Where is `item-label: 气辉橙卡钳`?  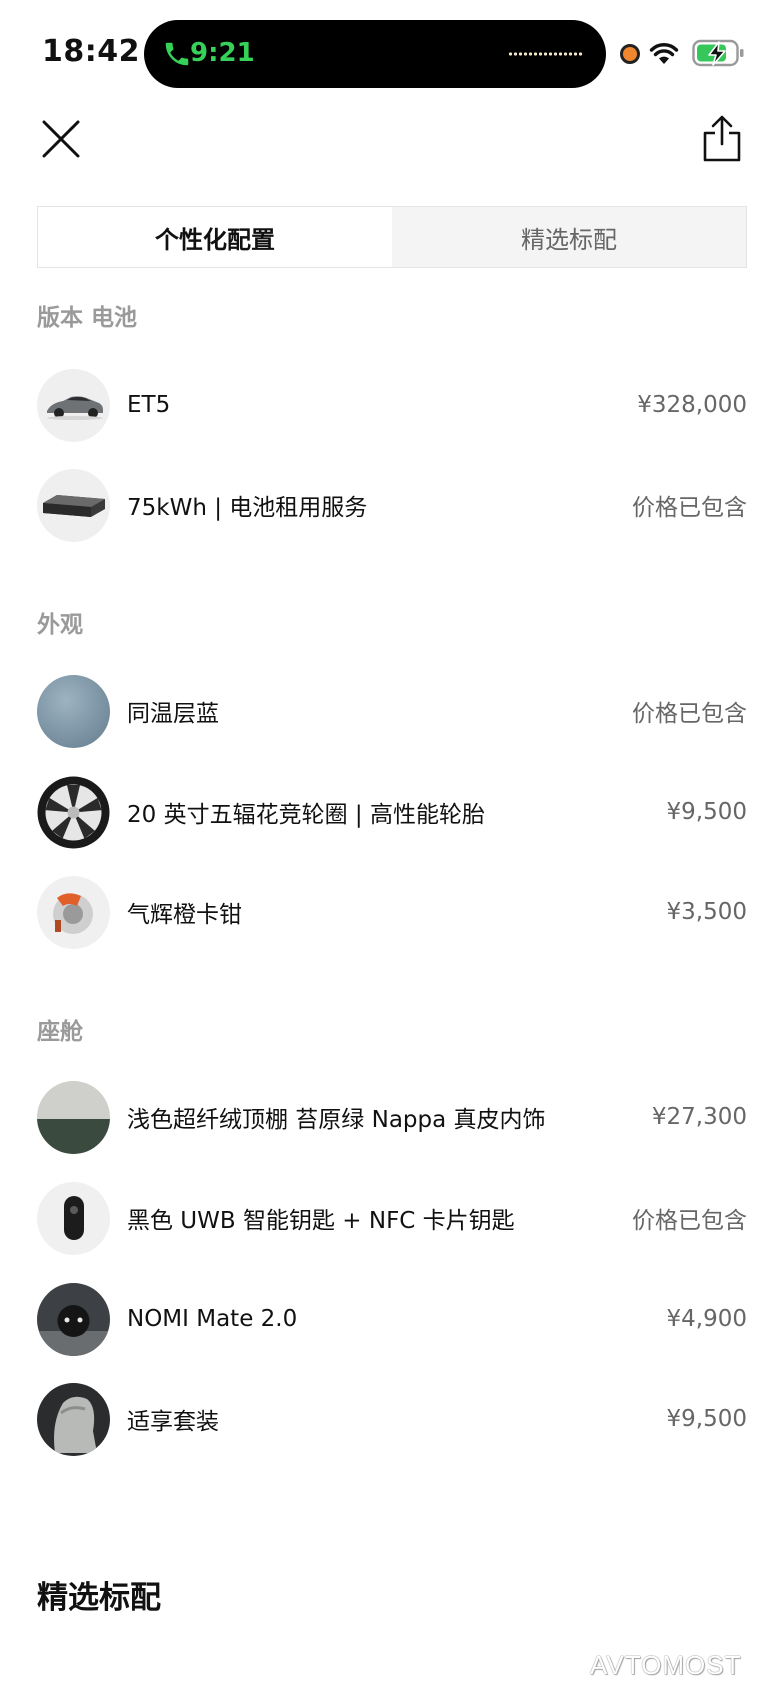
item-label: 气辉橙卡钳 is located at coordinates (184, 915).